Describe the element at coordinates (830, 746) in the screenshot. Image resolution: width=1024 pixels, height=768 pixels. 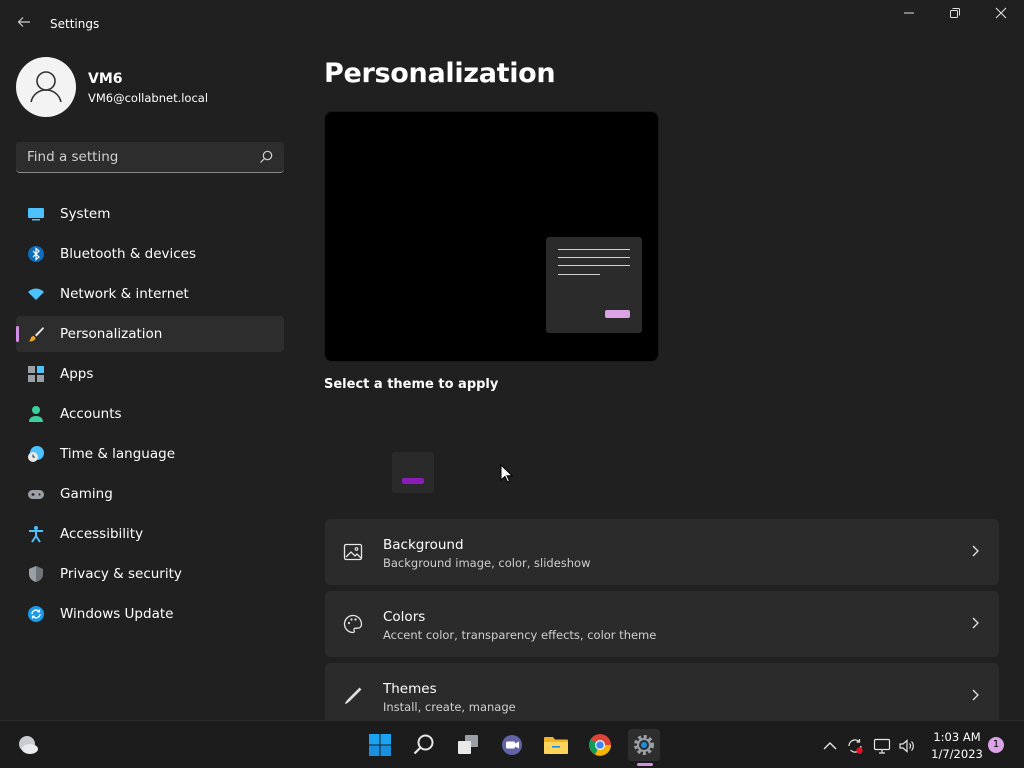
I see `chevron-up-icon` at that location.